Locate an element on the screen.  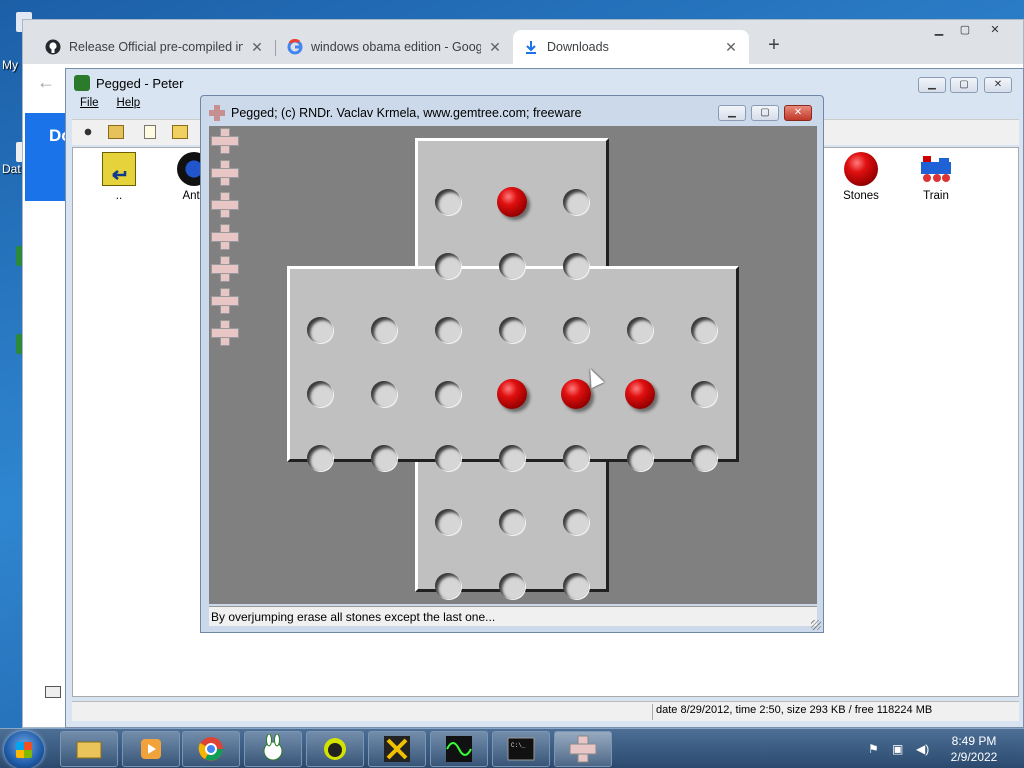
explorer-icon is located at coordinates (89, 750).